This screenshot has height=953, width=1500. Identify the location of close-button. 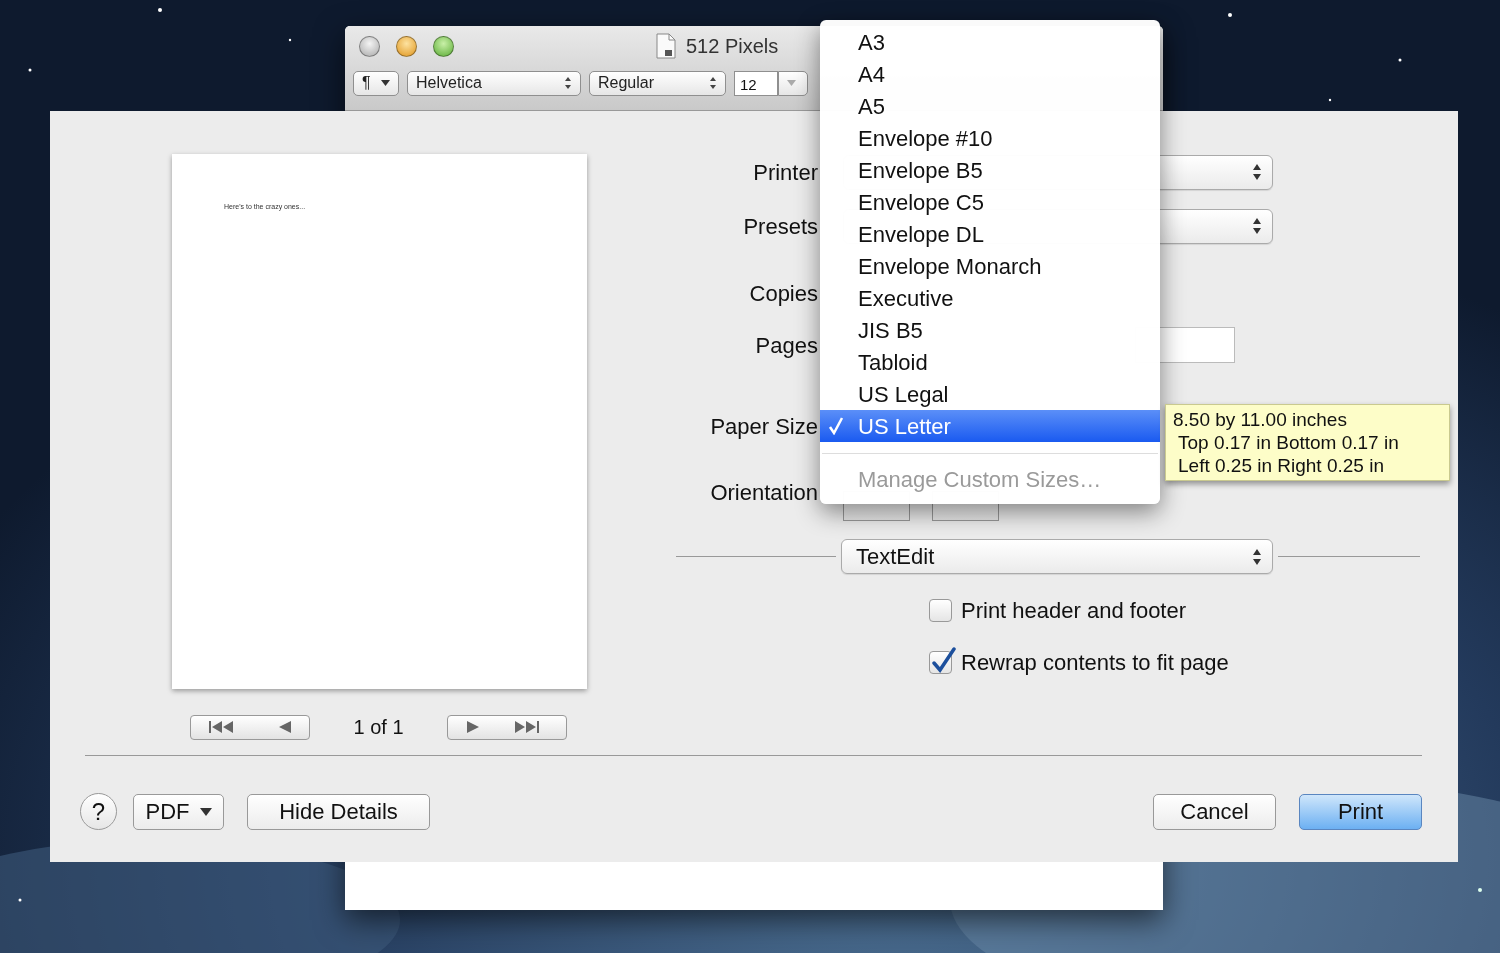
(369, 46).